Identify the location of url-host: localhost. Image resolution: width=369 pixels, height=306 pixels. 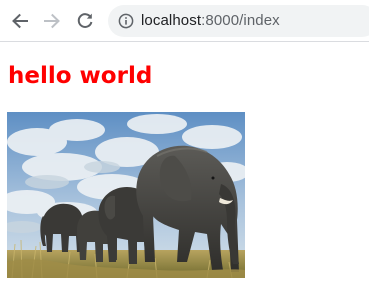
(171, 20).